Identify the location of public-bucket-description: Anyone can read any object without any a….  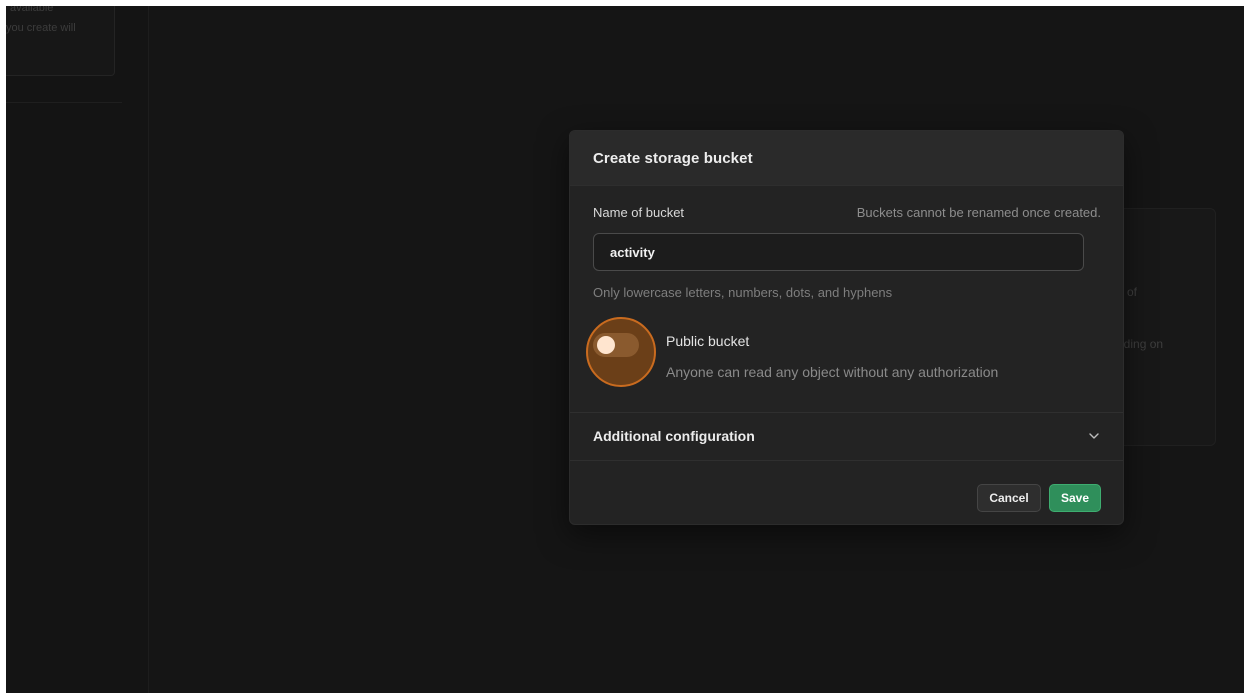
(832, 372).